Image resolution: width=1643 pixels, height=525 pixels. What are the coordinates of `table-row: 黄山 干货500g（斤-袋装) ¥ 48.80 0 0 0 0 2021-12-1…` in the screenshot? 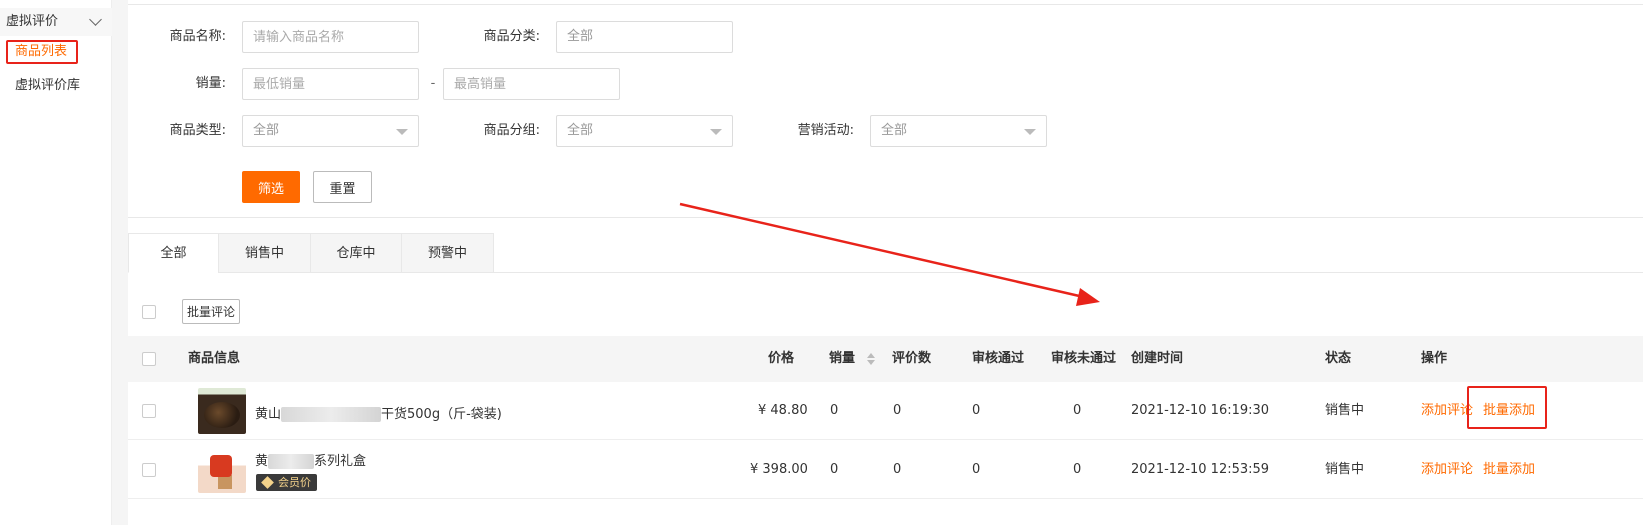 It's located at (885, 411).